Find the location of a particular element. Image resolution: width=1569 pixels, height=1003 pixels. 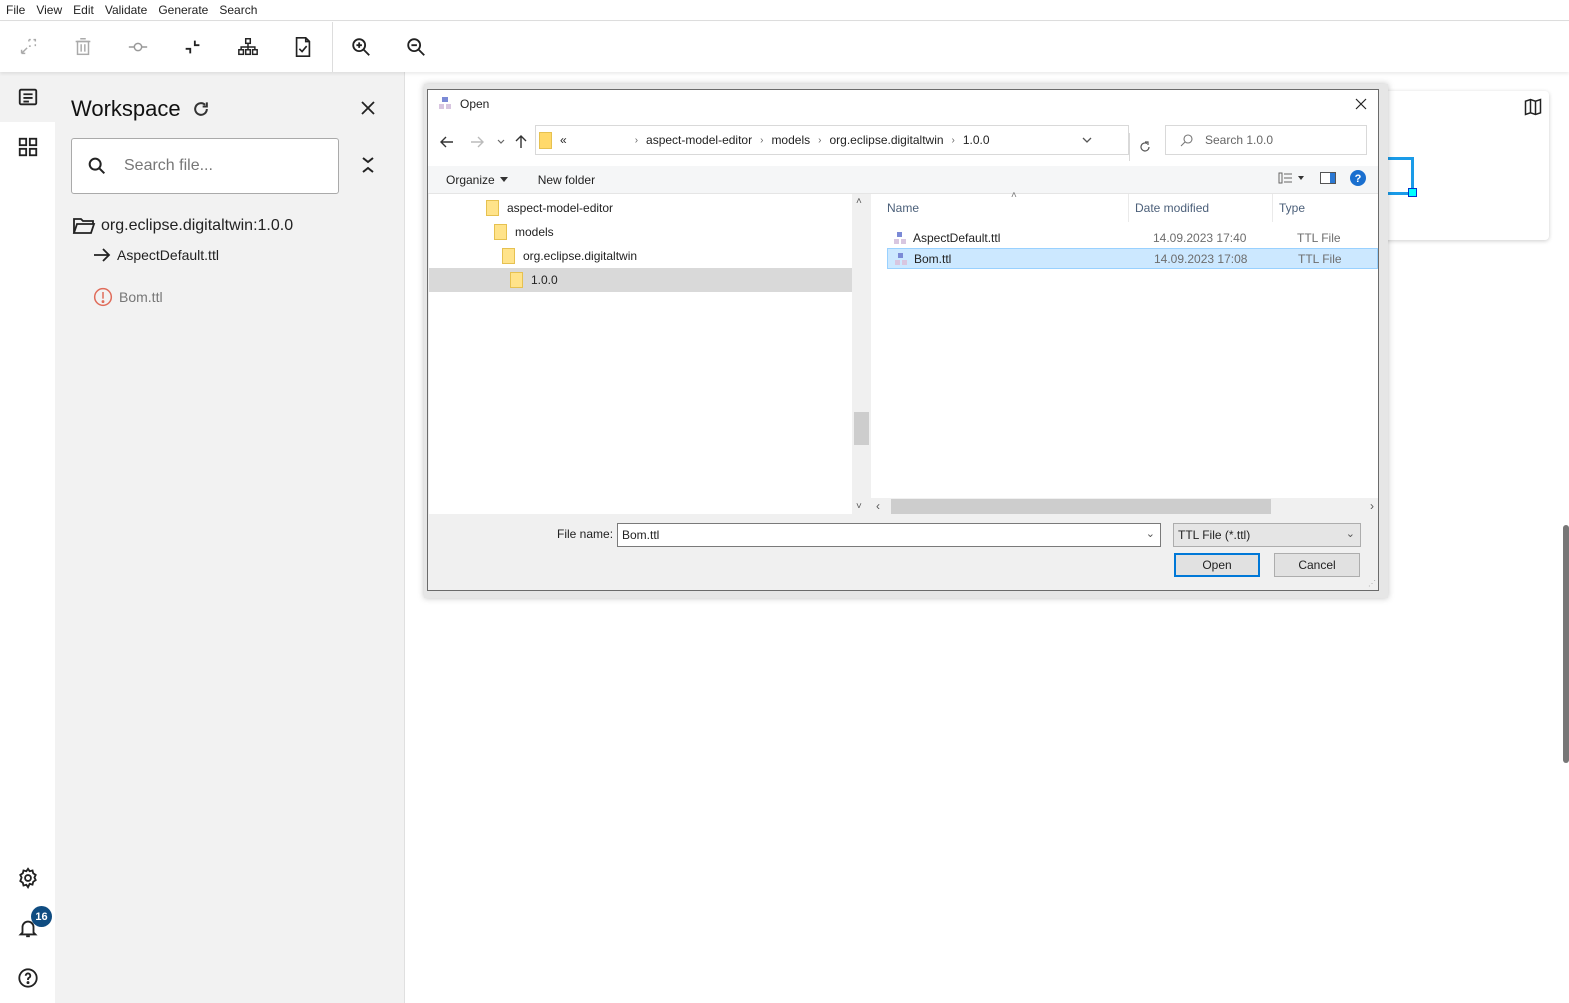

fit-to-screen-button is located at coordinates (27, 47).